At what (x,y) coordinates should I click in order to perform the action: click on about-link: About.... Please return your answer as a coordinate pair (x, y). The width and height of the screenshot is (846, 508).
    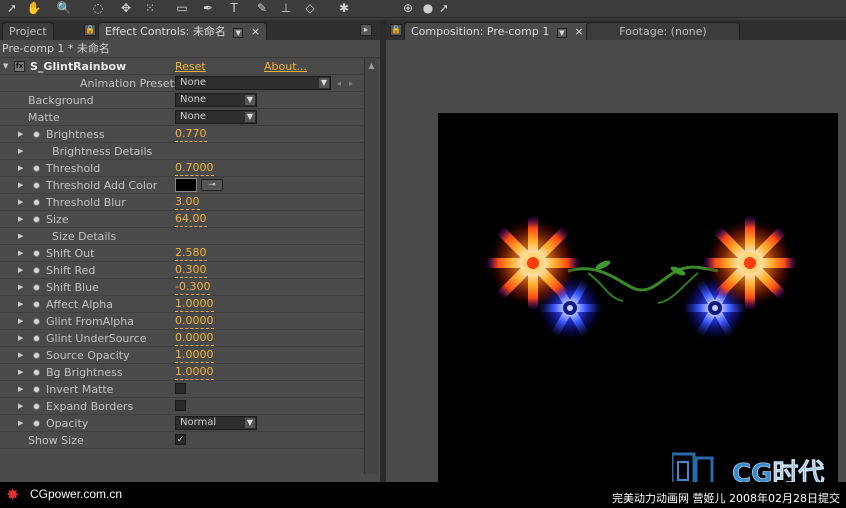
    Looking at the image, I should click on (285, 66).